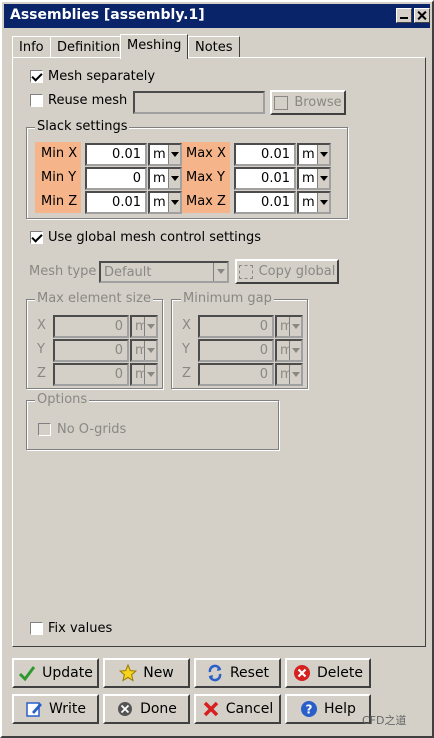 The height and width of the screenshot is (738, 434). I want to click on use-global-checkbox, so click(36, 237).